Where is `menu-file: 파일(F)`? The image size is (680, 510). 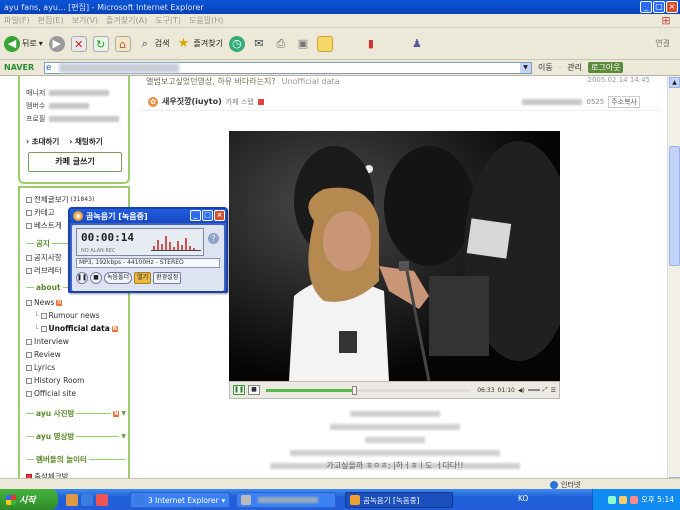 menu-file: 파일(F) is located at coordinates (17, 20).